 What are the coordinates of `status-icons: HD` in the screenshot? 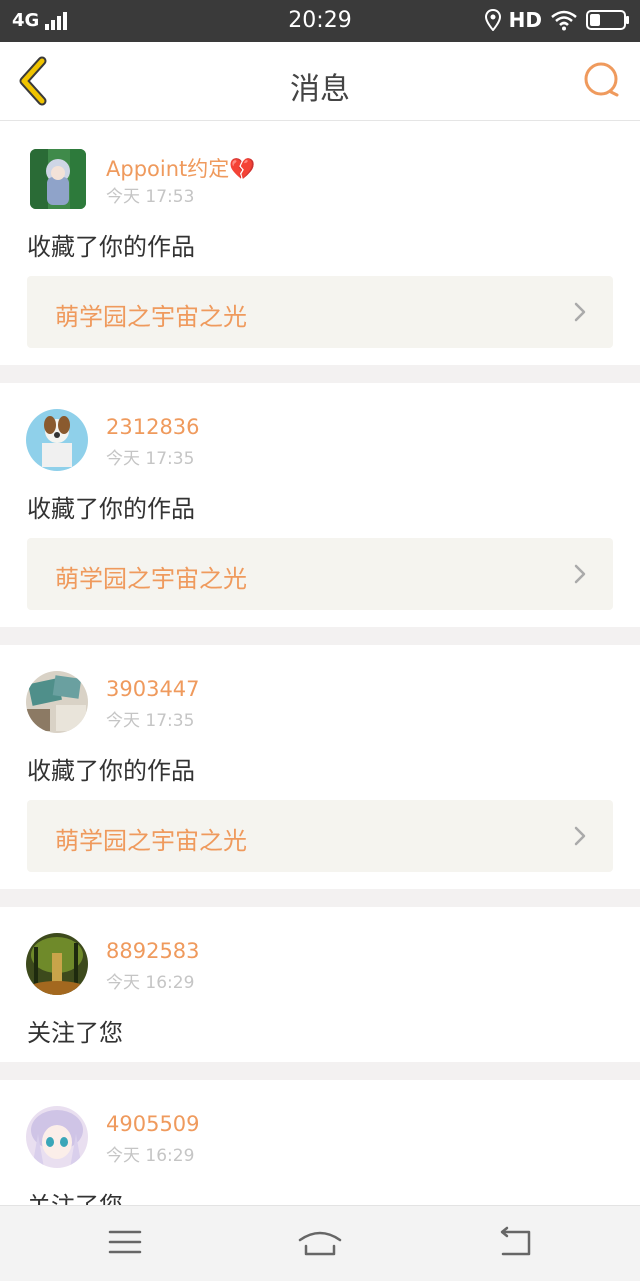 It's located at (557, 20).